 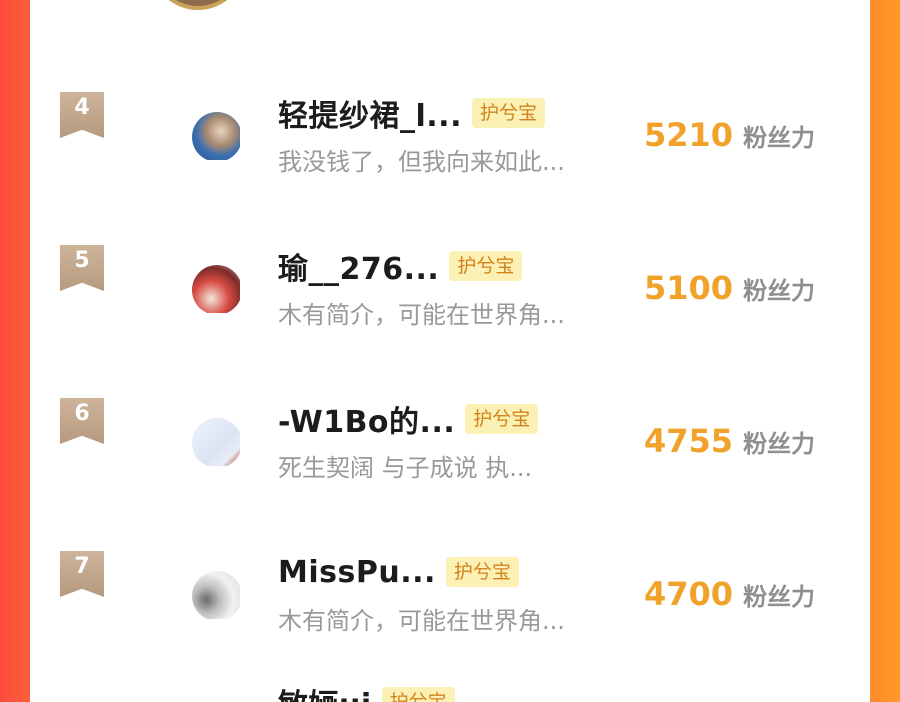 I want to click on user-name-line: 轻提纱裙_l... 护兮宝, so click(x=411, y=113).